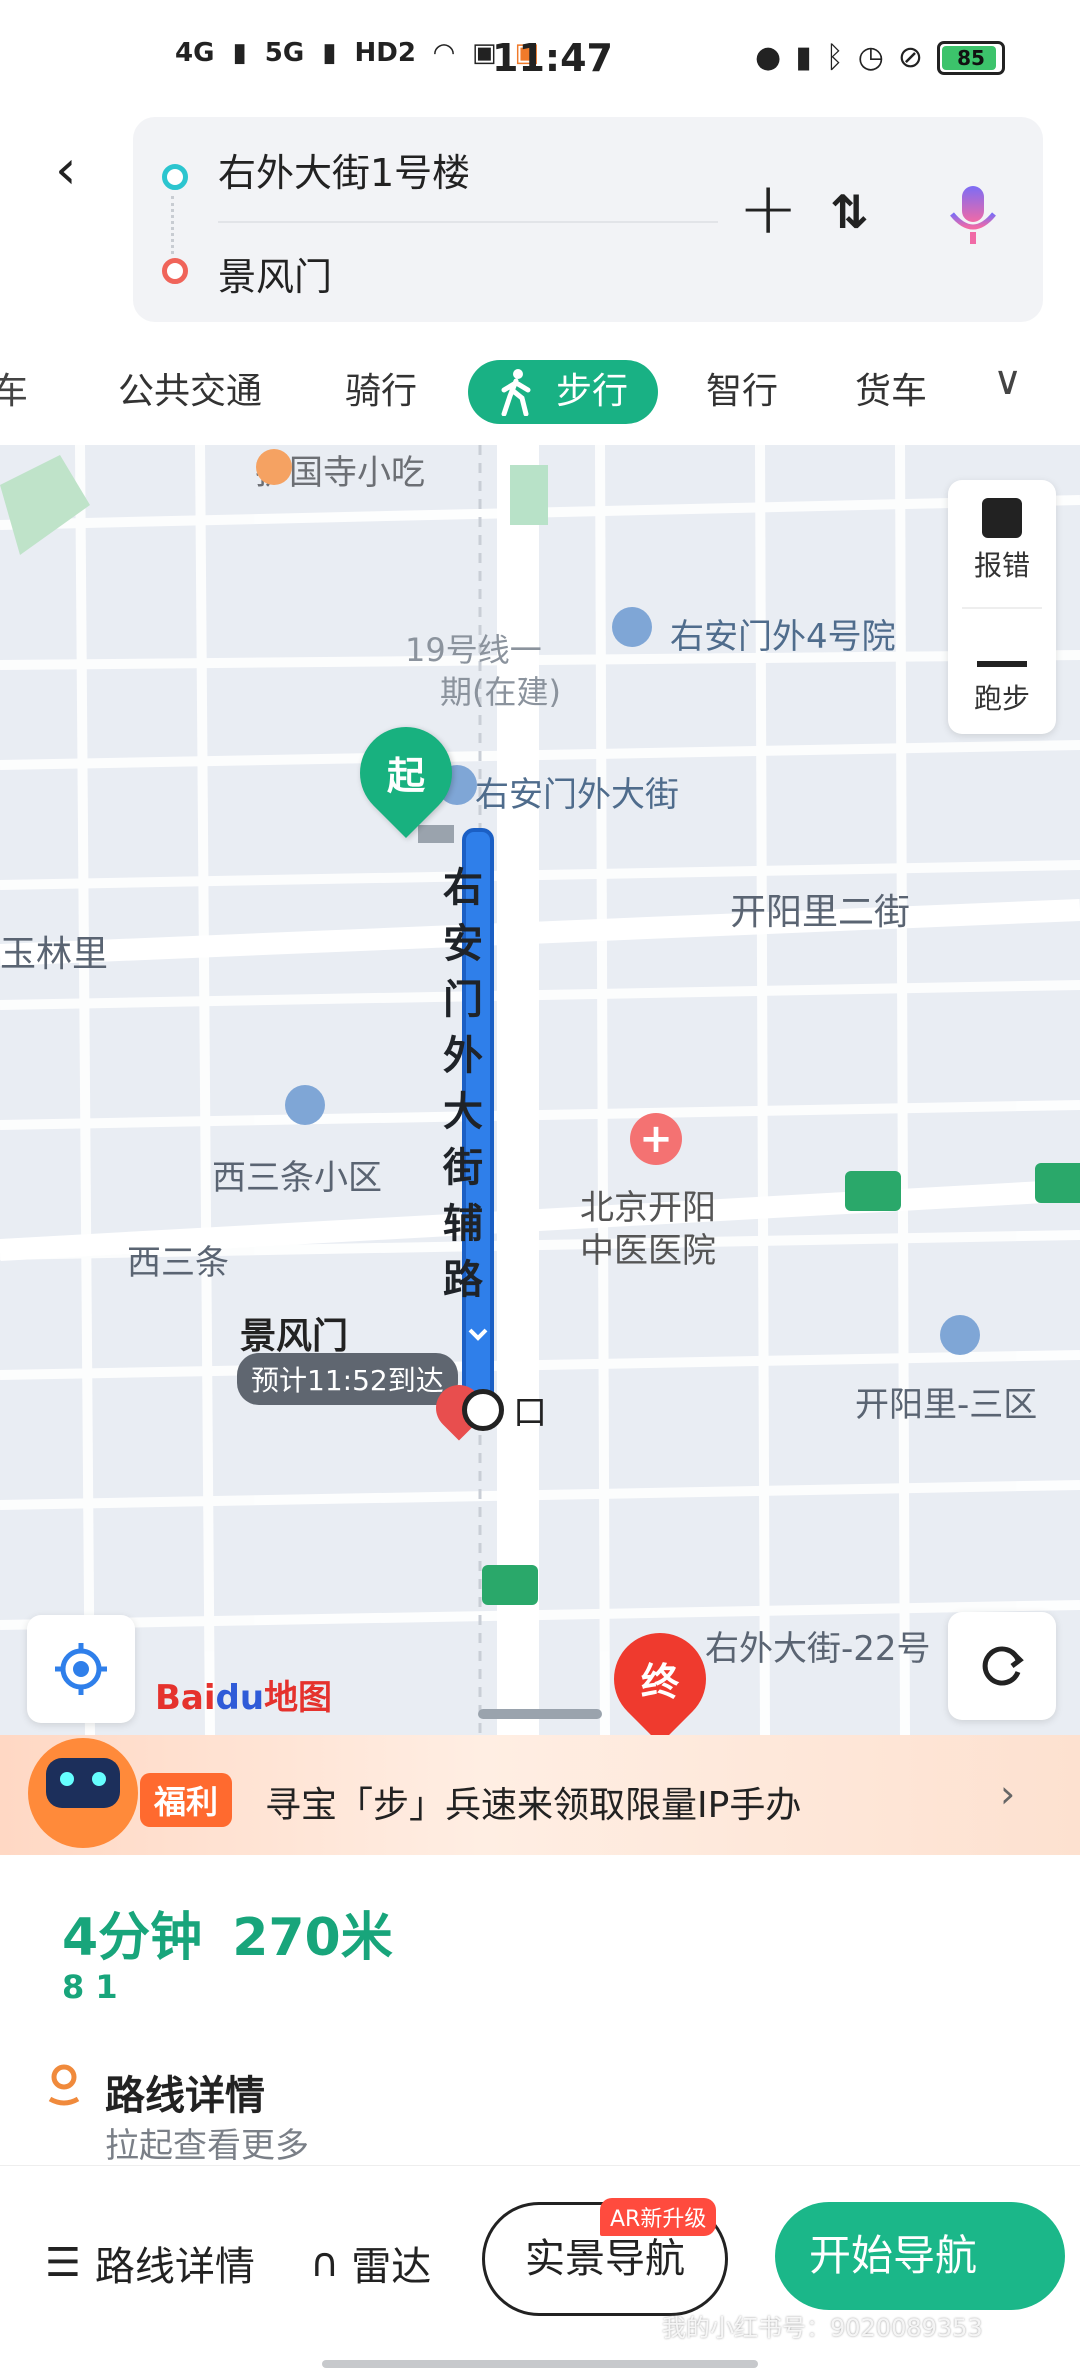 This screenshot has width=1080, height=2377. What do you see at coordinates (468, 222) in the screenshot?
I see `field-divider` at bounding box center [468, 222].